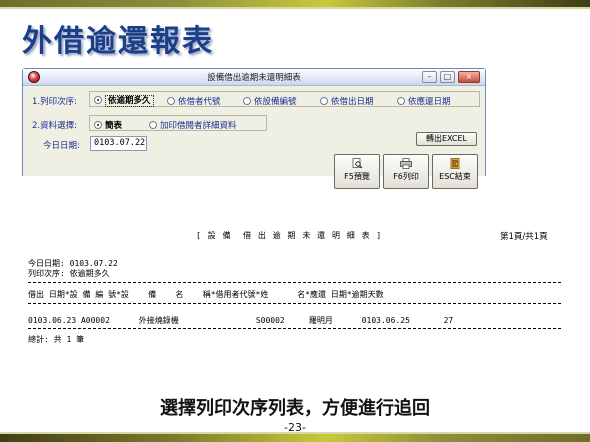  Describe the element at coordinates (108, 125) in the screenshot. I see `radio-data-summary: 簡表` at that location.